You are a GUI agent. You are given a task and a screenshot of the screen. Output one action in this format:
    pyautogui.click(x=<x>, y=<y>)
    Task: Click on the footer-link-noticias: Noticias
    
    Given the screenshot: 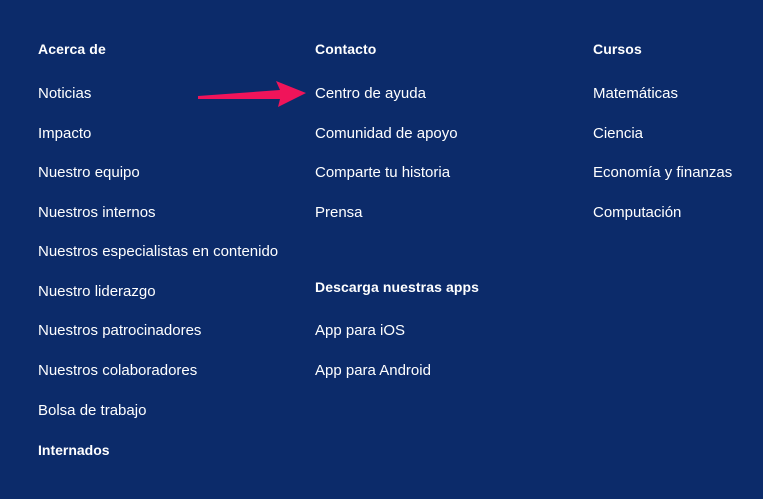 What is the action you would take?
    pyautogui.click(x=64, y=93)
    